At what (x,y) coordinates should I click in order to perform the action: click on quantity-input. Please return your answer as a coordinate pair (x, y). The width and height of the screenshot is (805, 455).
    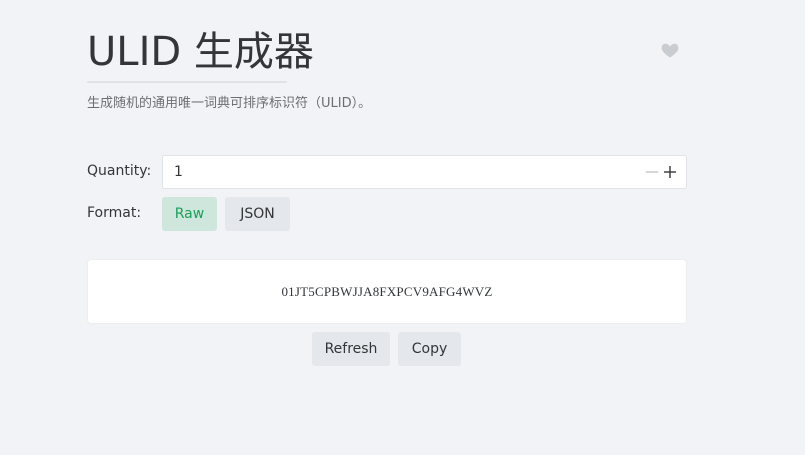
    Looking at the image, I should click on (394, 172).